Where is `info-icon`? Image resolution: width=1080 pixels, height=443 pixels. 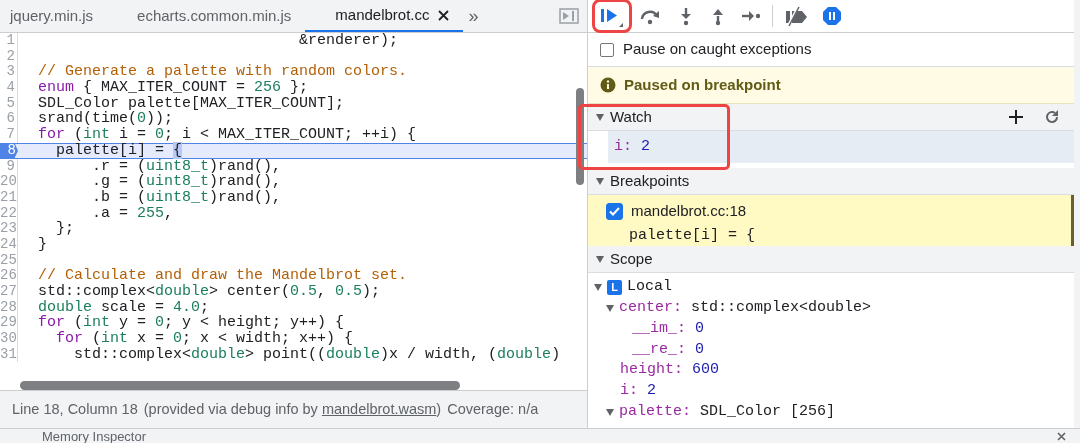 info-icon is located at coordinates (608, 85).